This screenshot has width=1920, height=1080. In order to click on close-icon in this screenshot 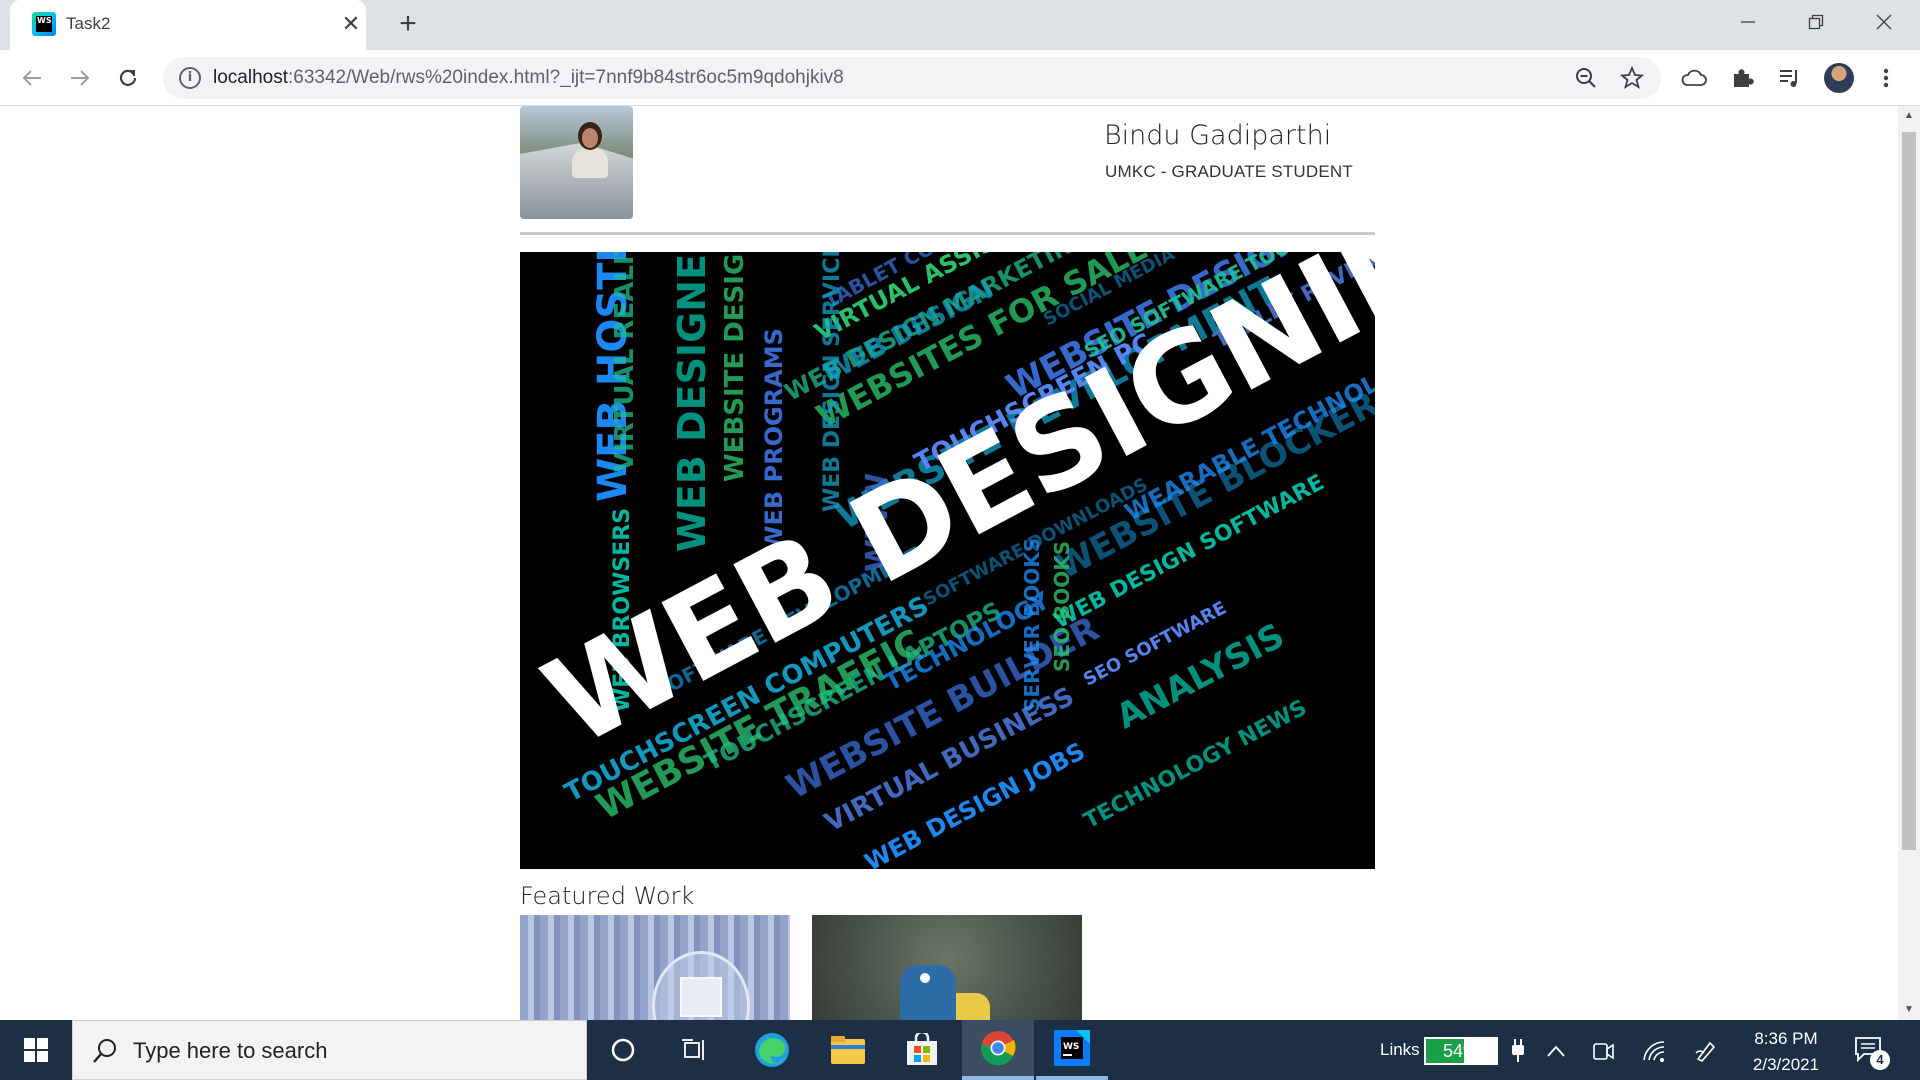, I will do `click(1884, 22)`.